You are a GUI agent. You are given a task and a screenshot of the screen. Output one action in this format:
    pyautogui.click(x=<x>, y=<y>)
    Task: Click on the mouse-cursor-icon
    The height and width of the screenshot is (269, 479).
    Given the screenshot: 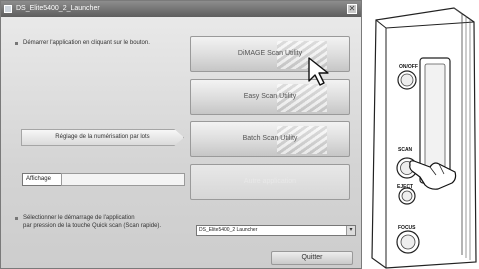 What is the action you would take?
    pyautogui.click(x=318, y=71)
    